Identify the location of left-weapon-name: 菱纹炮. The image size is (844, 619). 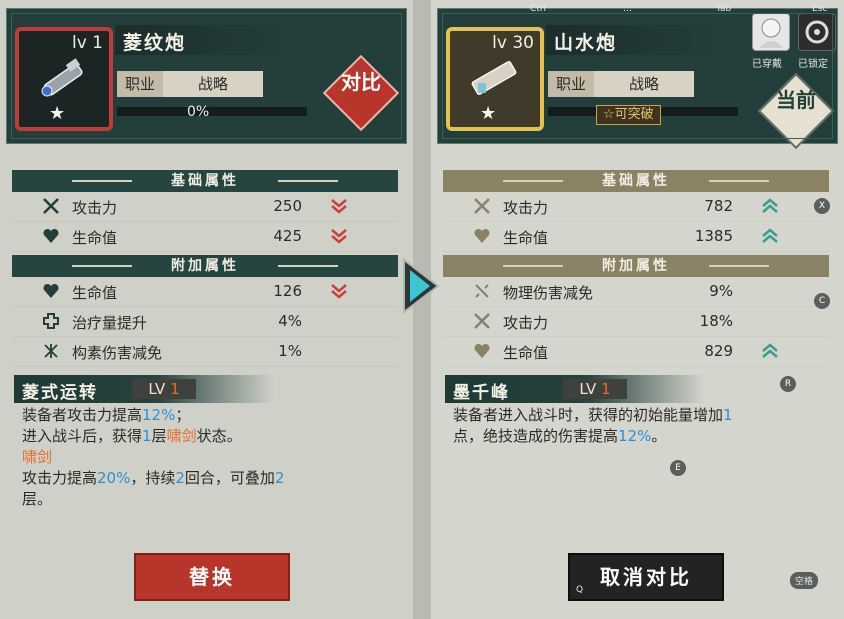
(155, 43).